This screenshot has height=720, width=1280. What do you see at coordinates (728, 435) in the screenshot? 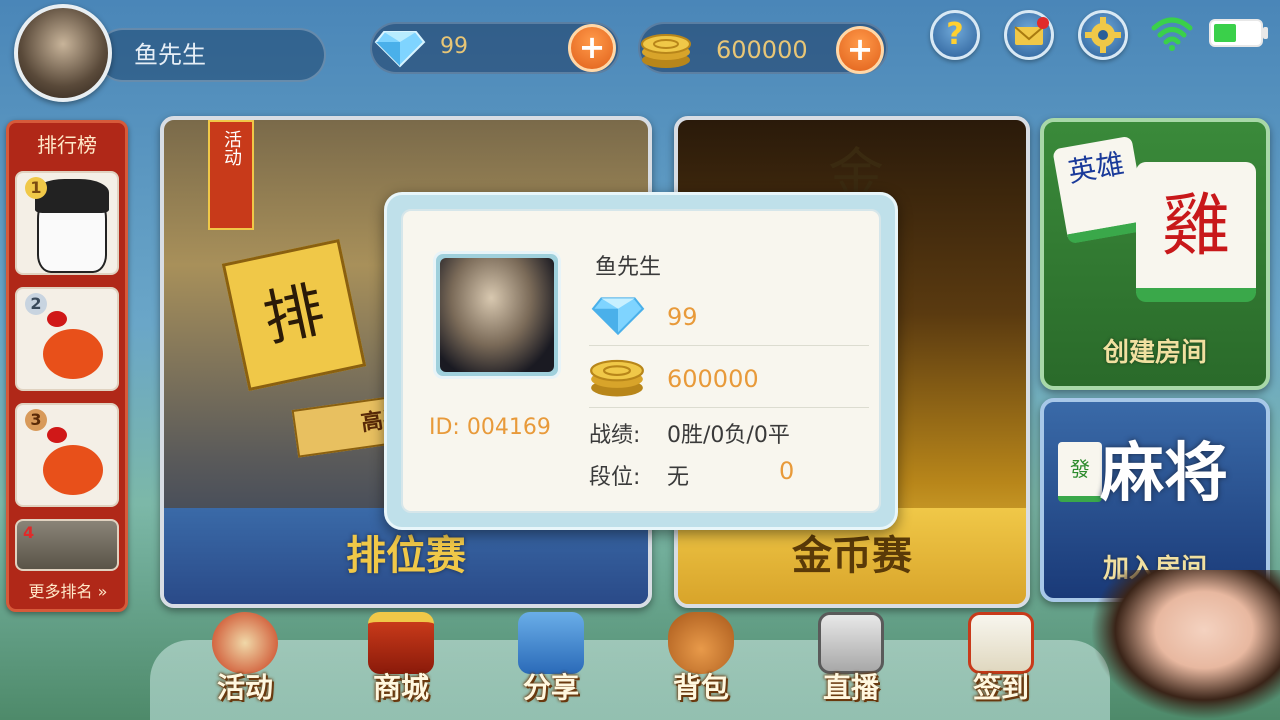
I see `record-value: 0胜/0负/0平` at bounding box center [728, 435].